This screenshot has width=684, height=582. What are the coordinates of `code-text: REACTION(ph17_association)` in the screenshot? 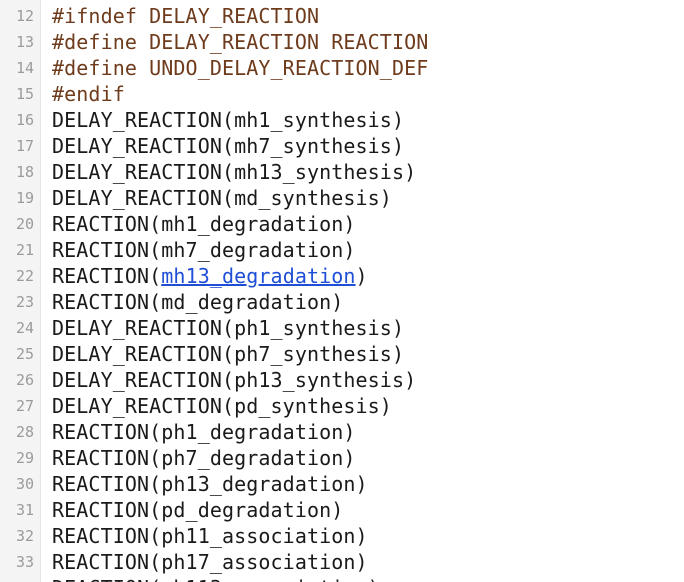 It's located at (210, 562).